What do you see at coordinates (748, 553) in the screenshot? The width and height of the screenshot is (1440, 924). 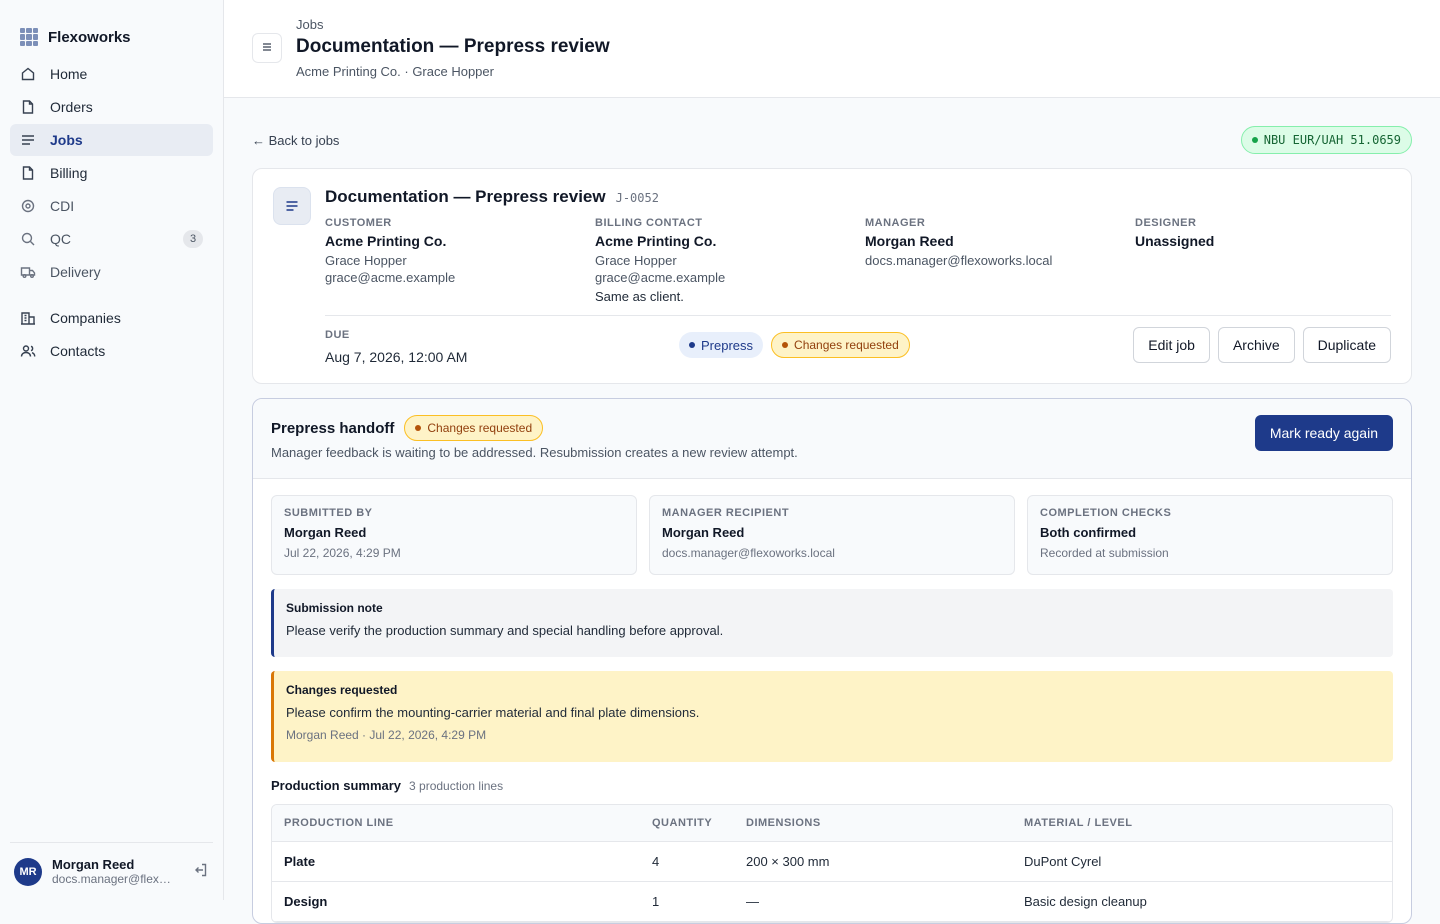 I see `info-sub: docs.manager@flexoworks.local` at bounding box center [748, 553].